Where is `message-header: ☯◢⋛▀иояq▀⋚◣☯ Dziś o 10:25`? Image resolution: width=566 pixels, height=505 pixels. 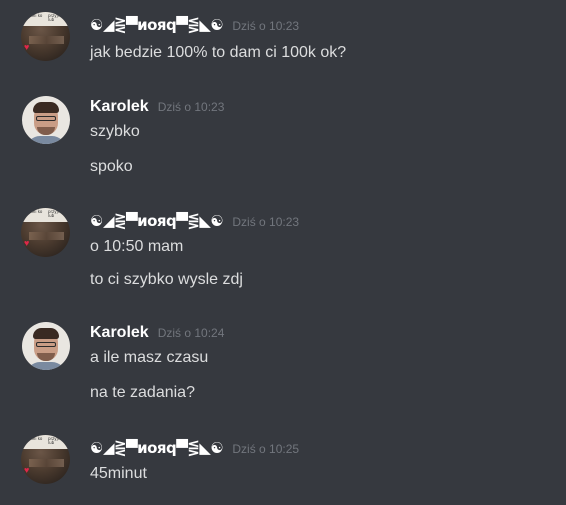 message-header: ☯◢⋛▀иояq▀⋚◣☯ Dziś o 10:25 is located at coordinates (194, 448).